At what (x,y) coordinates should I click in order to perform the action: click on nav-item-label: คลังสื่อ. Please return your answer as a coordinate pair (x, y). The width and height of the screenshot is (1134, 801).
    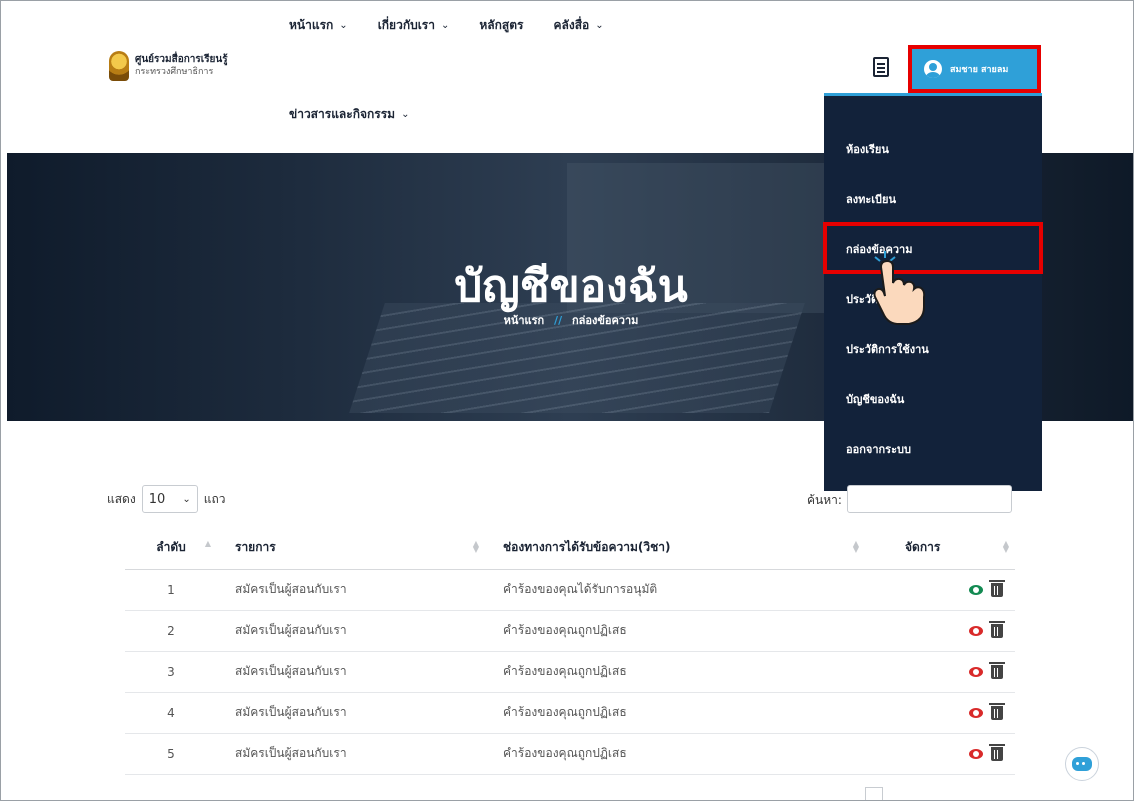
    Looking at the image, I should click on (571, 25).